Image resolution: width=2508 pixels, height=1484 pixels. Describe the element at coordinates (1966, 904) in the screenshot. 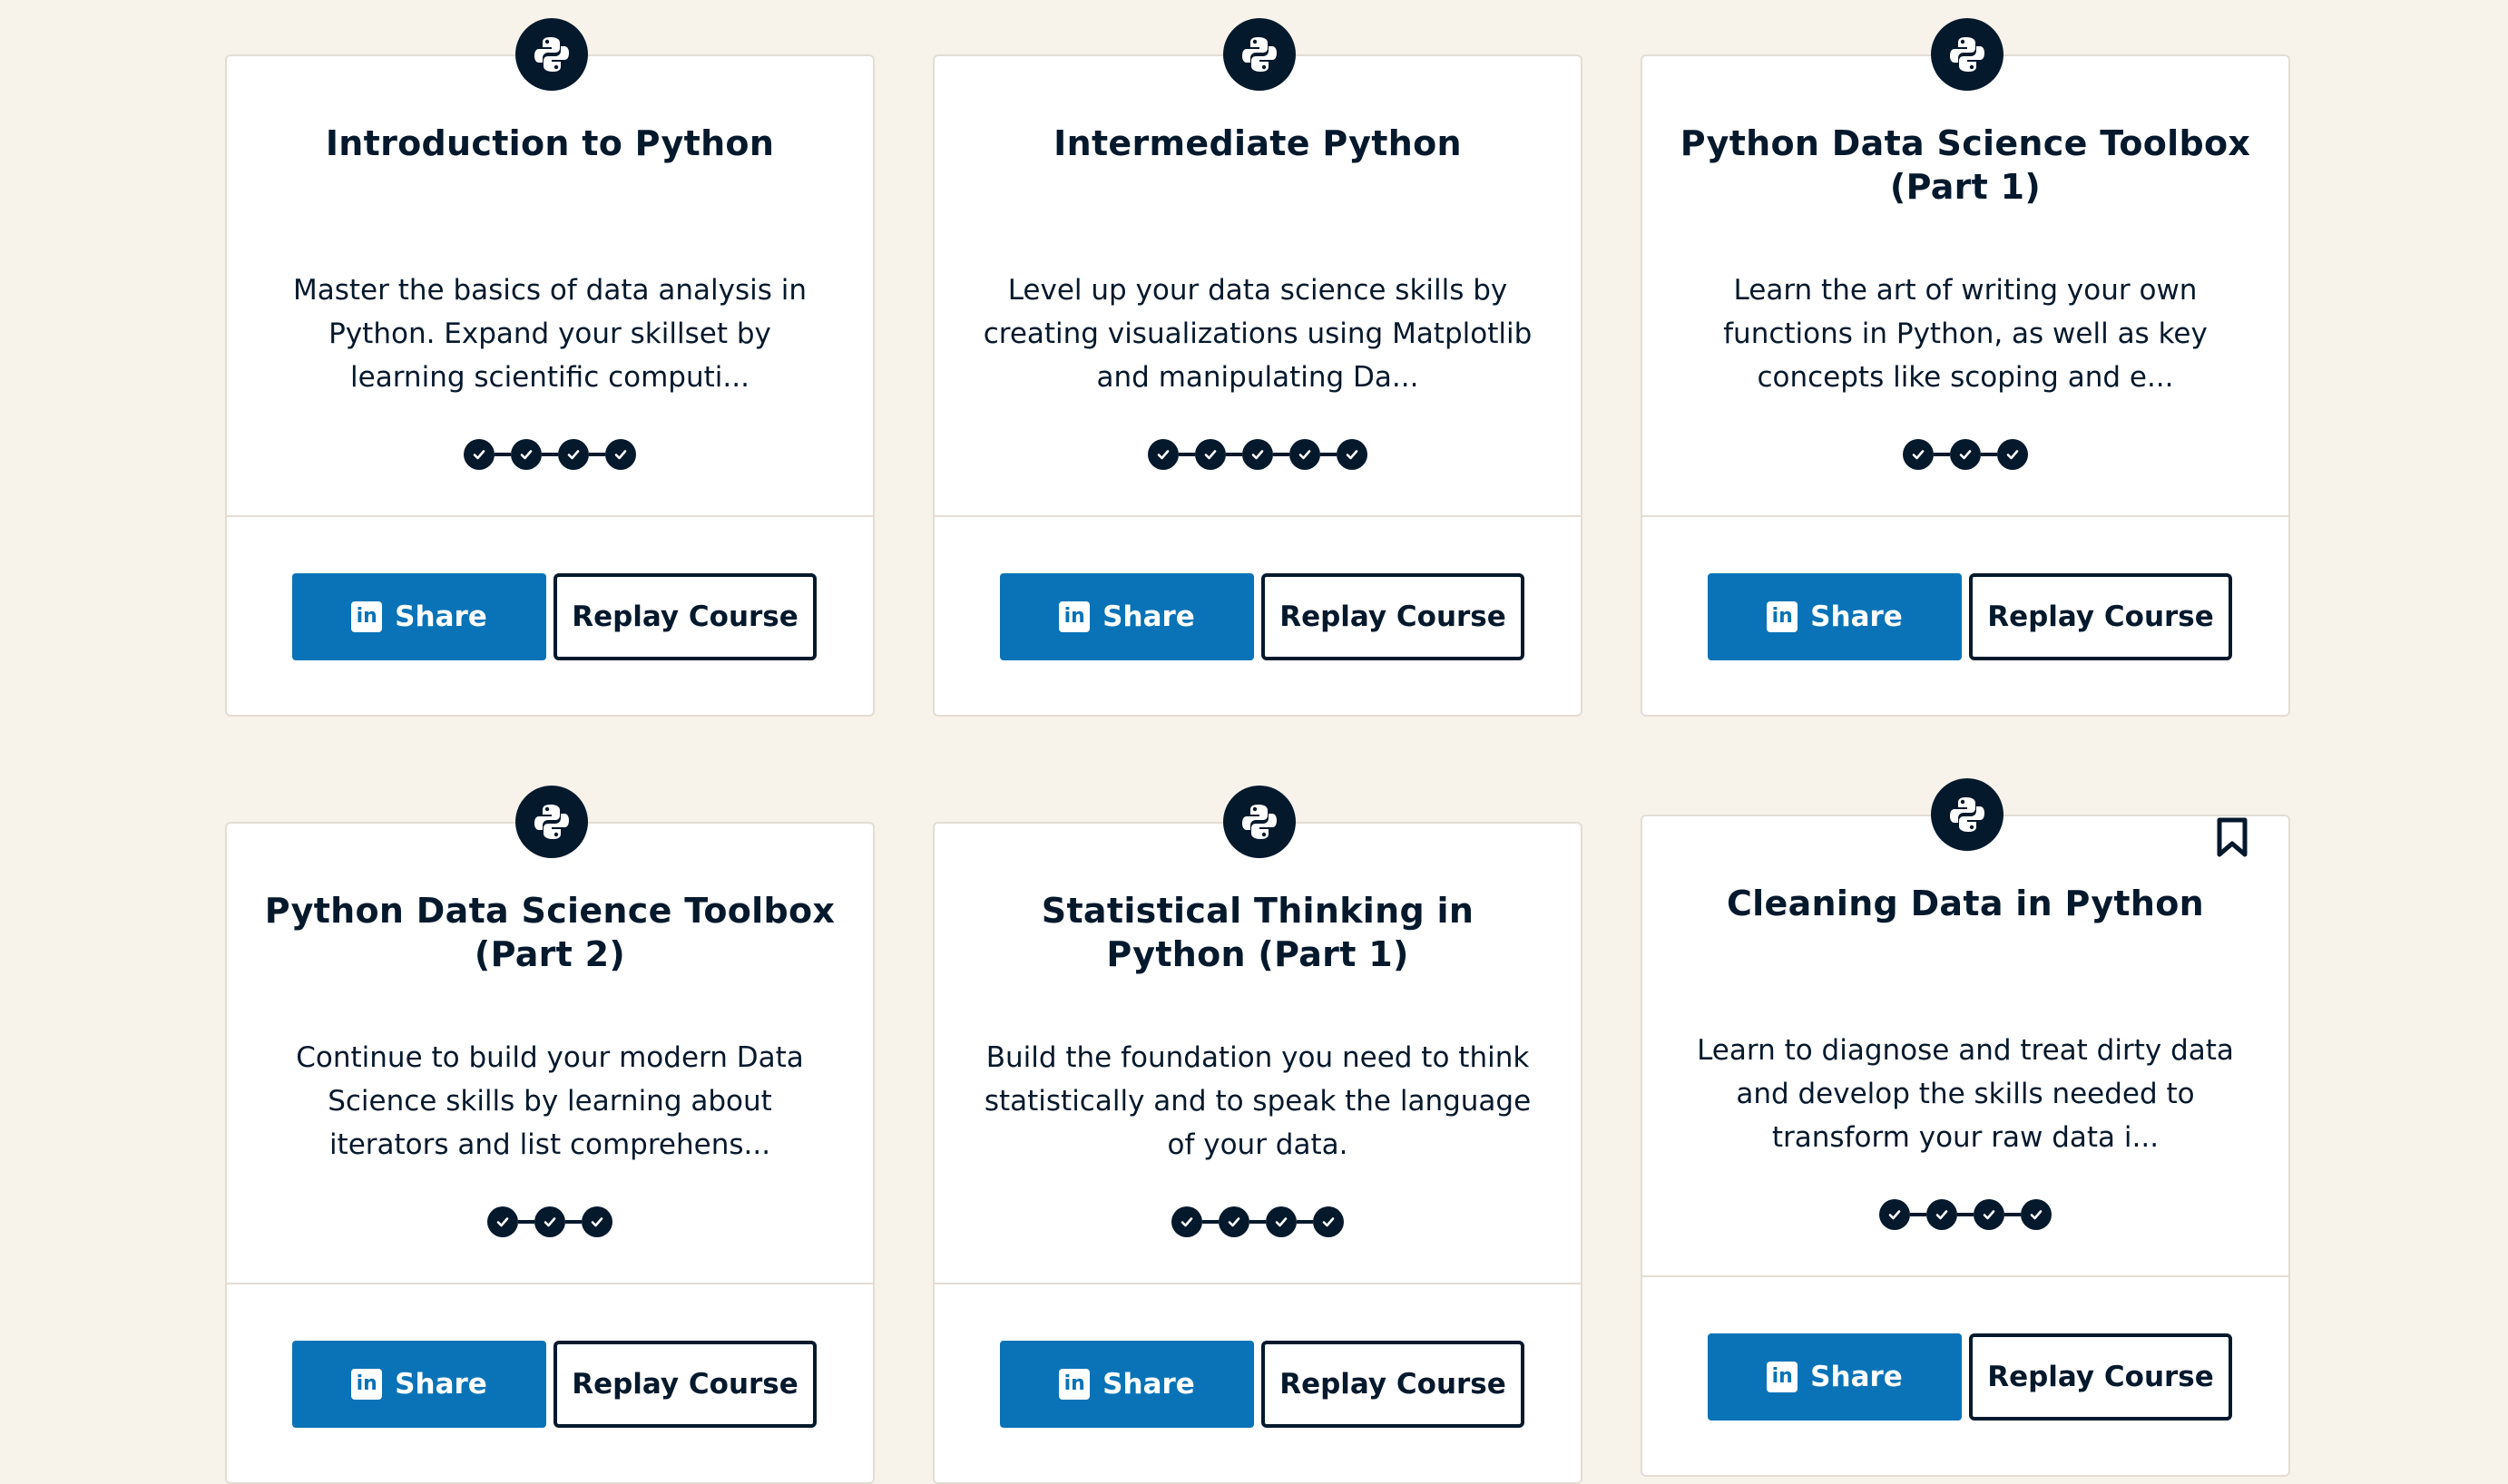

I see `course-title: Cleaning Data in Python` at that location.